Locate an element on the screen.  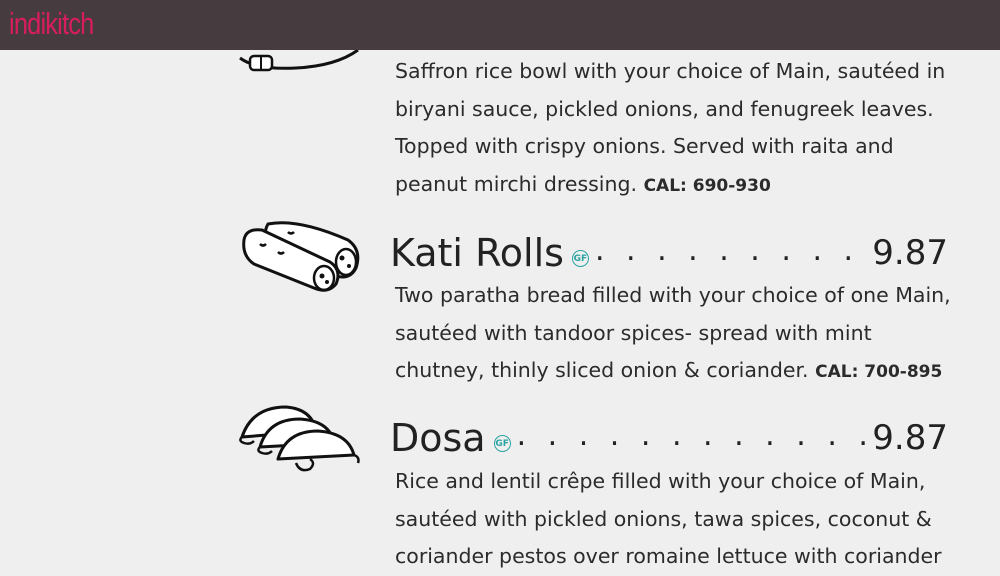
kati-rolls-illustration-icon is located at coordinates (301, 256).